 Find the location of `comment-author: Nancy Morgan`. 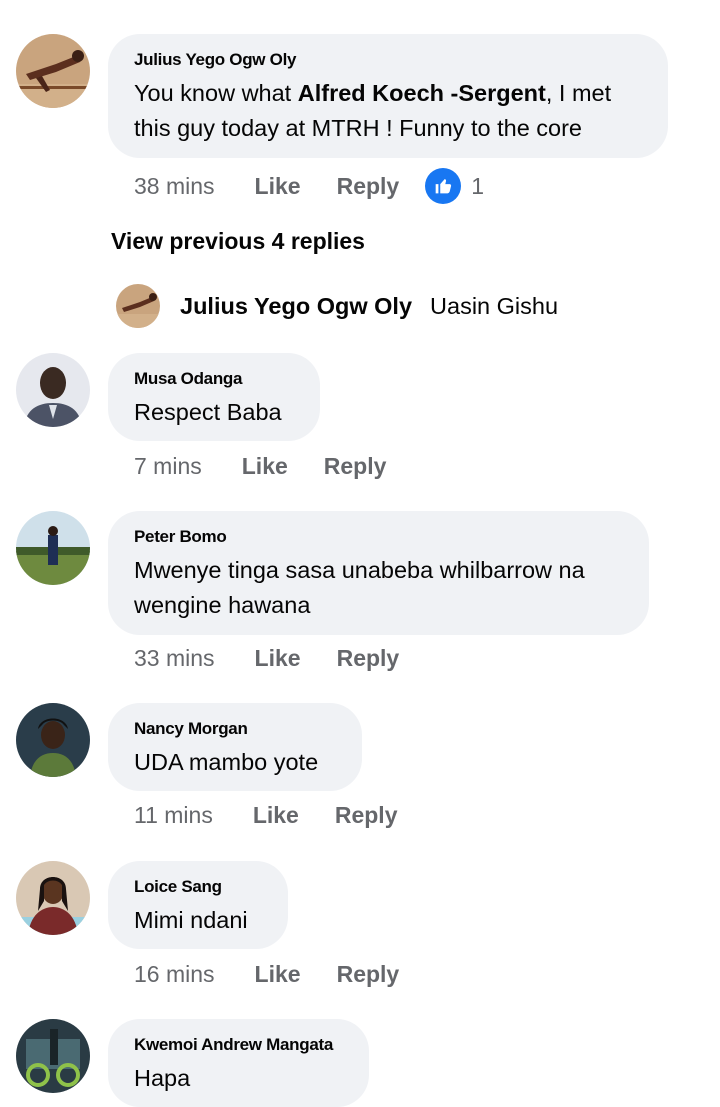

comment-author: Nancy Morgan is located at coordinates (235, 729).